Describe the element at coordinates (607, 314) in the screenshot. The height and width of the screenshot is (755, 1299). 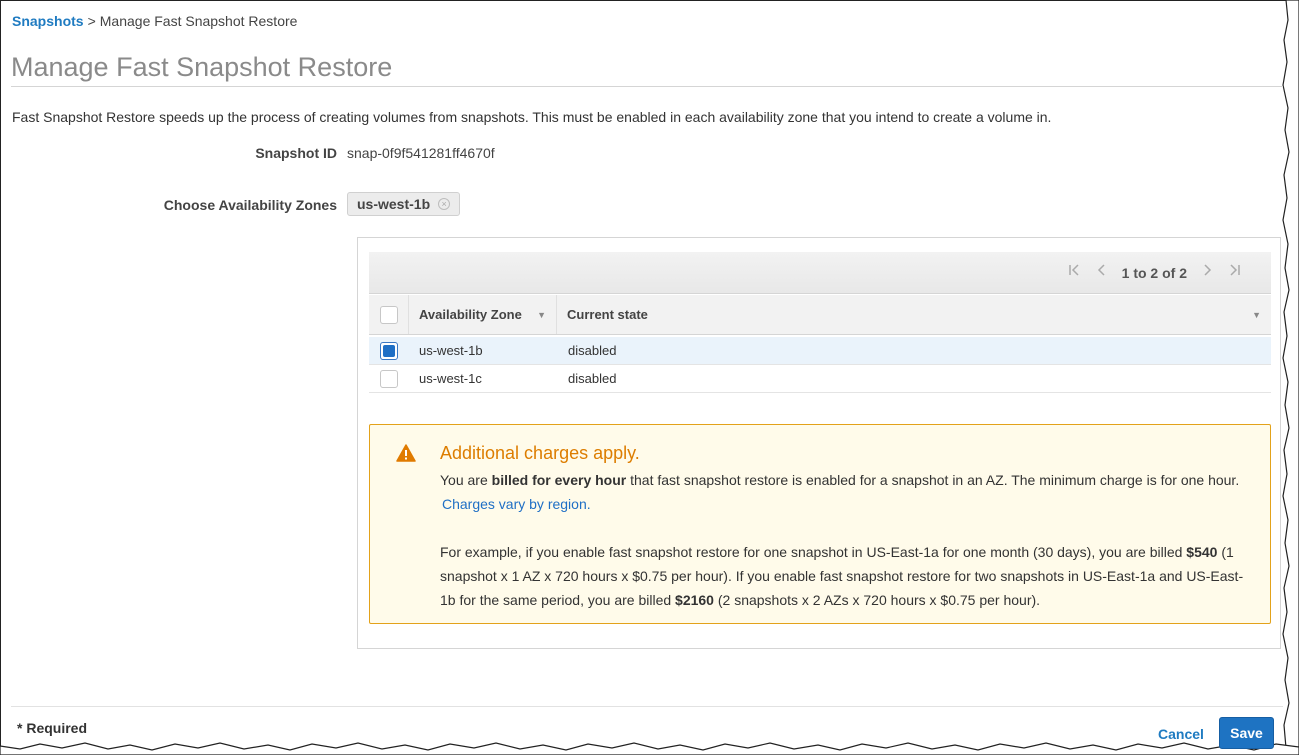
I see `column-header-label: Current state` at that location.